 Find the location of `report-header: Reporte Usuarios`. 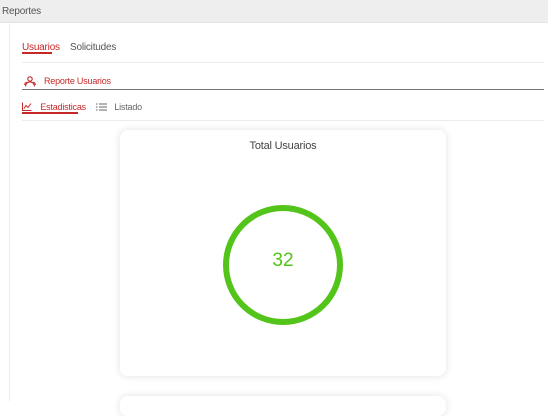

report-header: Reporte Usuarios is located at coordinates (283, 81).